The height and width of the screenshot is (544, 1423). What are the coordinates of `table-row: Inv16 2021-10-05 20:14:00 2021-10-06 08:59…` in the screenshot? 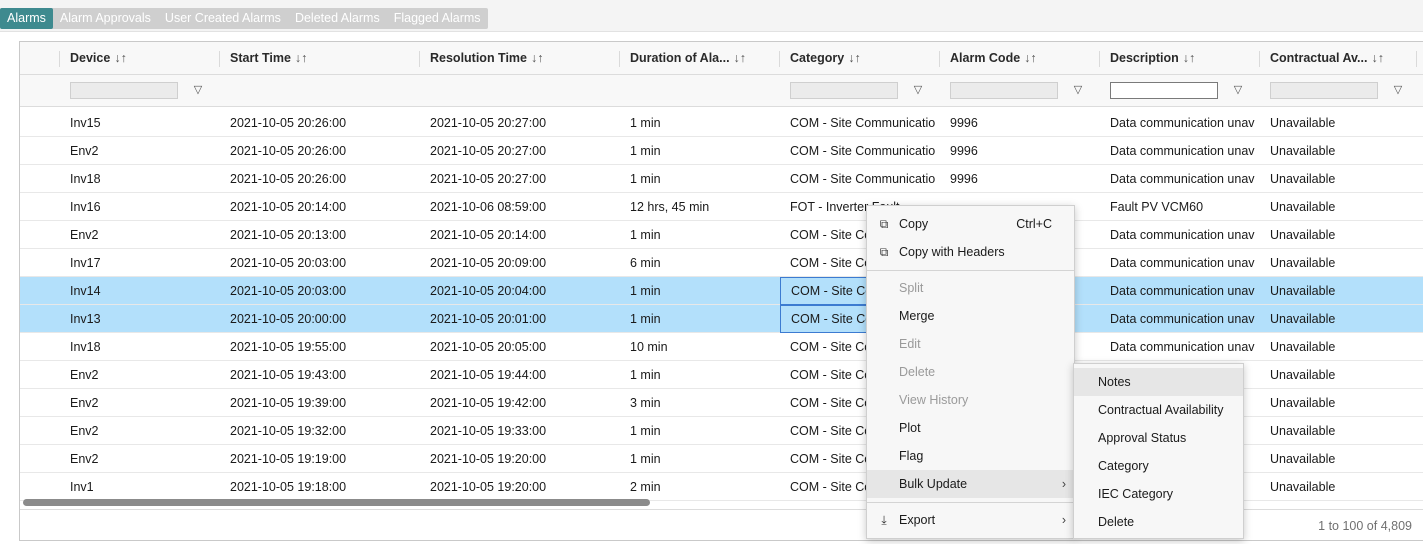 It's located at (721, 207).